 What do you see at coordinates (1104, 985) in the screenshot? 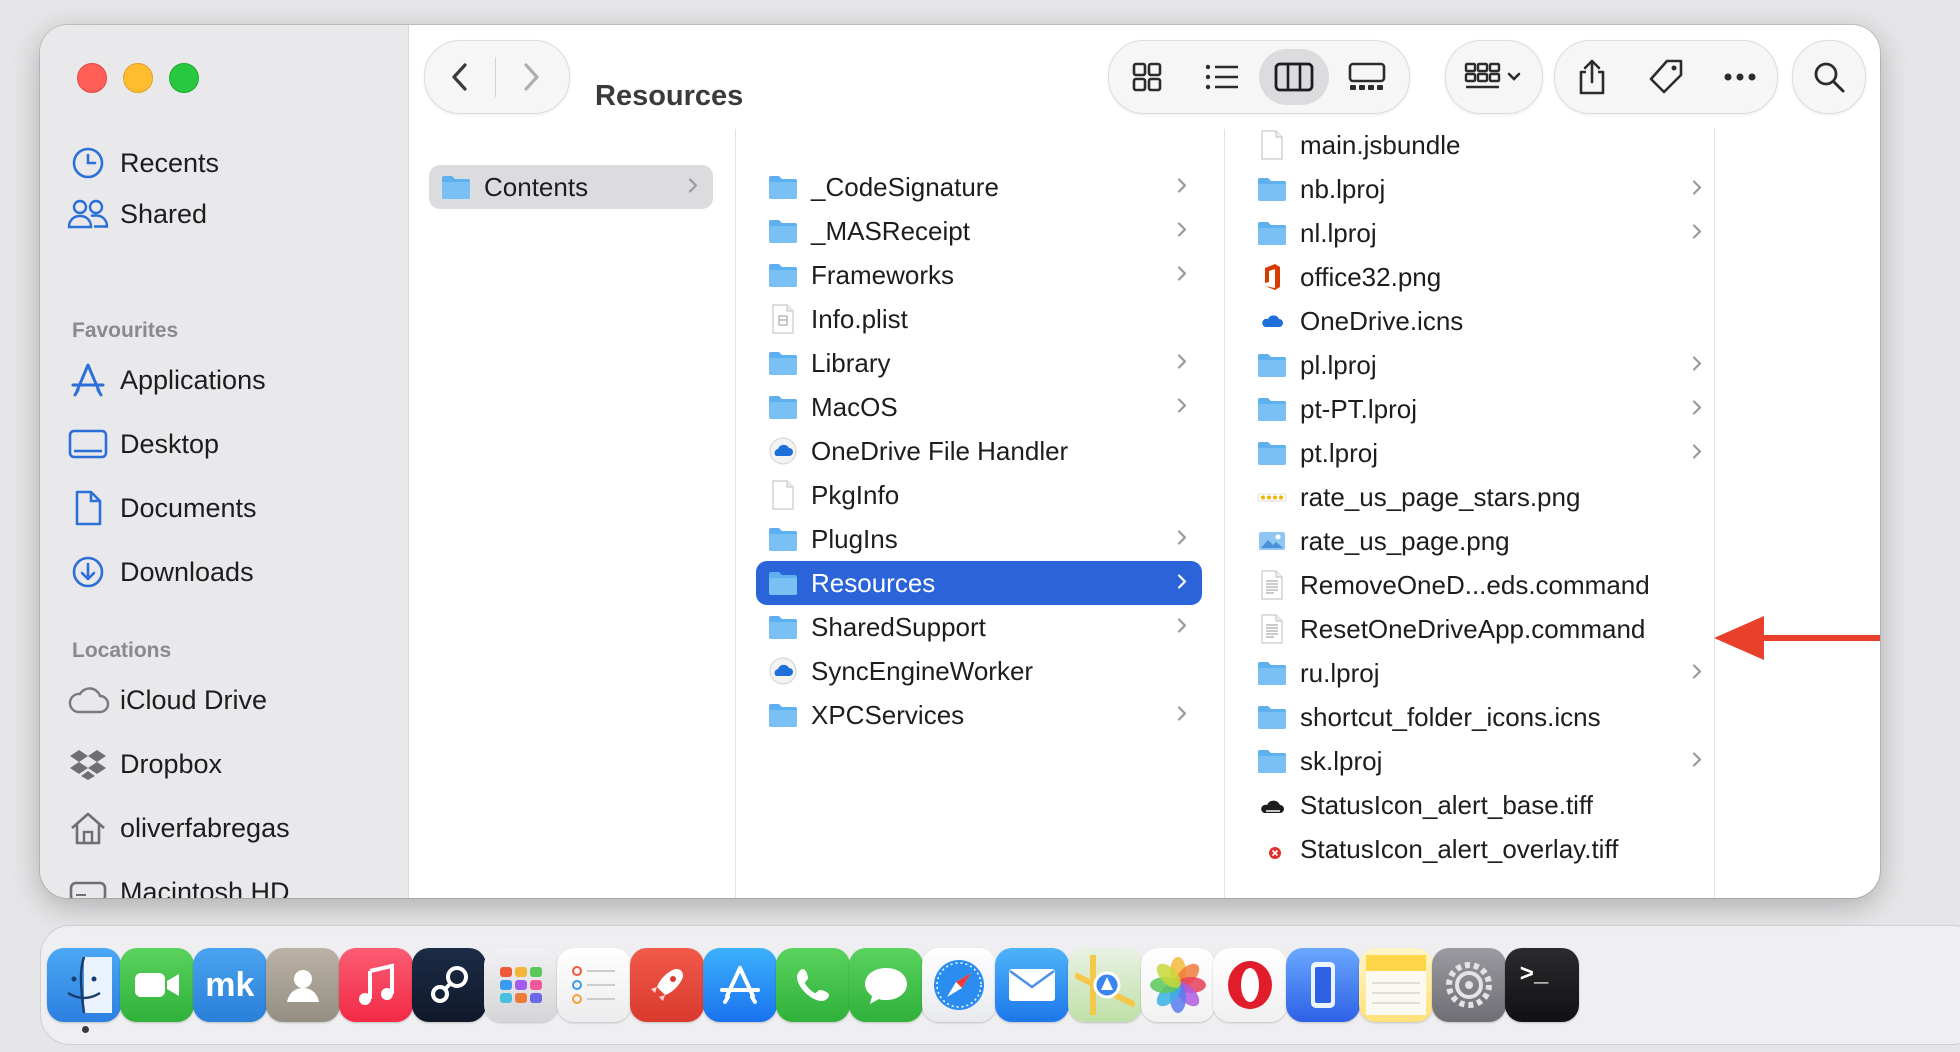
I see `maps-icon` at bounding box center [1104, 985].